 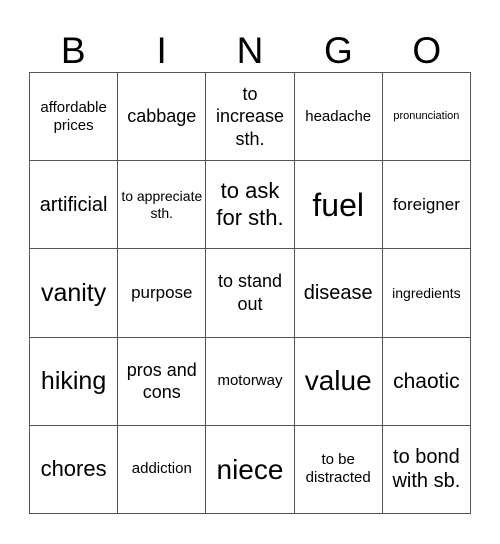 I want to click on bingo-cell: fuel, so click(x=338, y=205).